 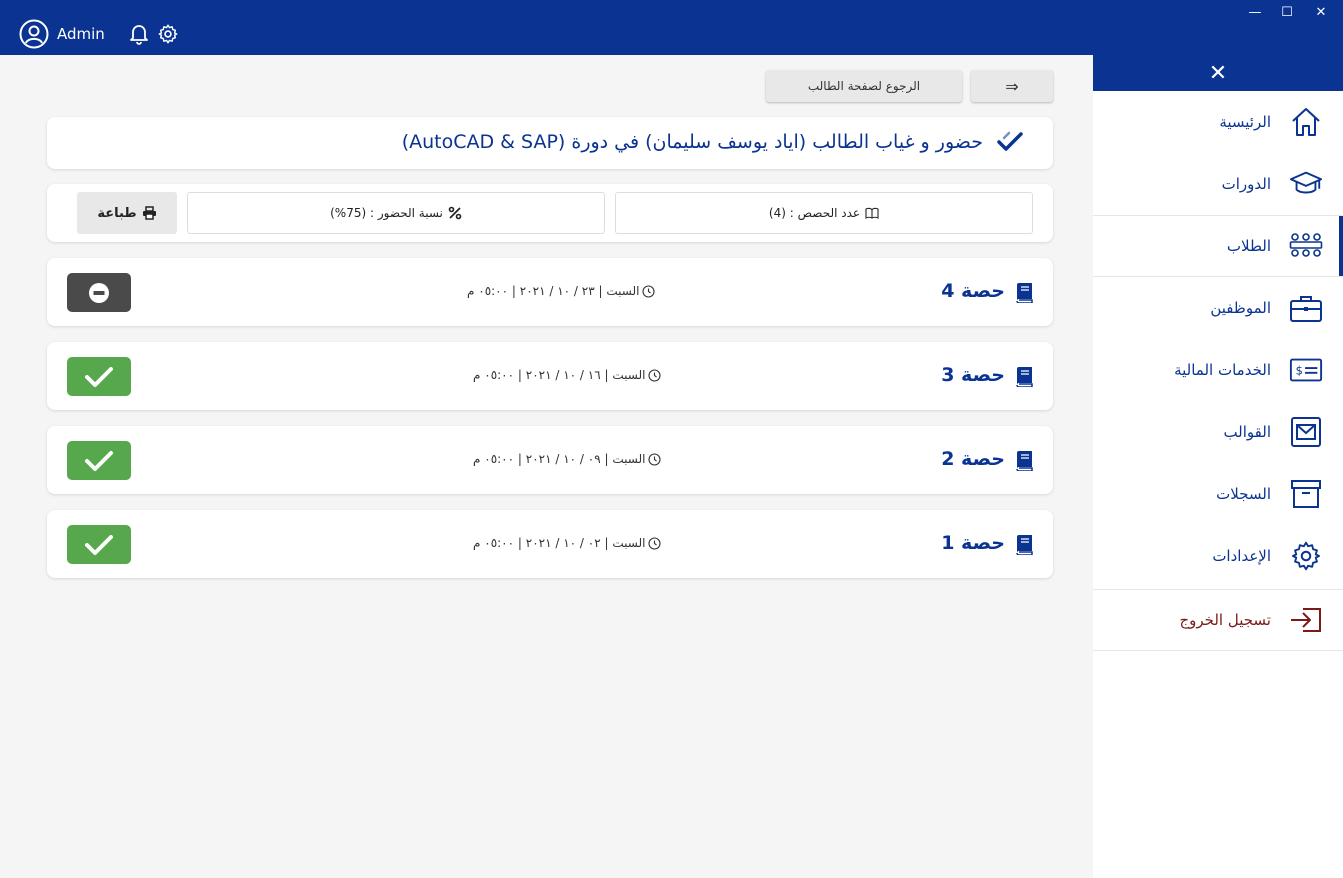 What do you see at coordinates (1245, 122) in the screenshot?
I see `sidebar-item-label: الرئيسية` at bounding box center [1245, 122].